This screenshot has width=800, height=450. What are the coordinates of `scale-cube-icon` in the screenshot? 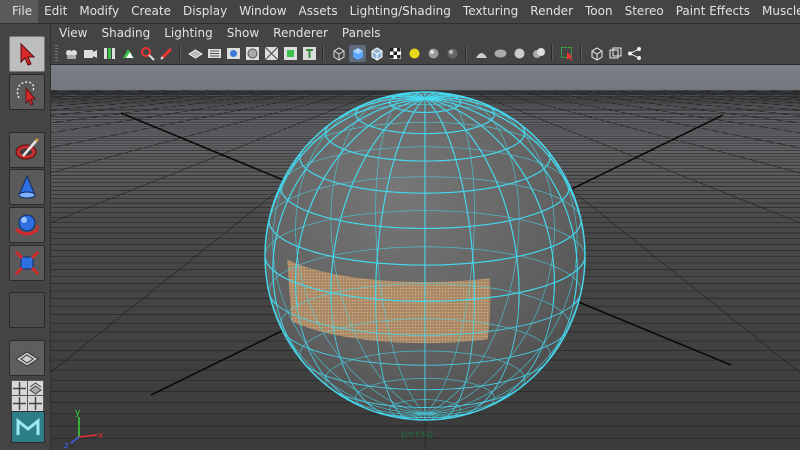 It's located at (27, 263).